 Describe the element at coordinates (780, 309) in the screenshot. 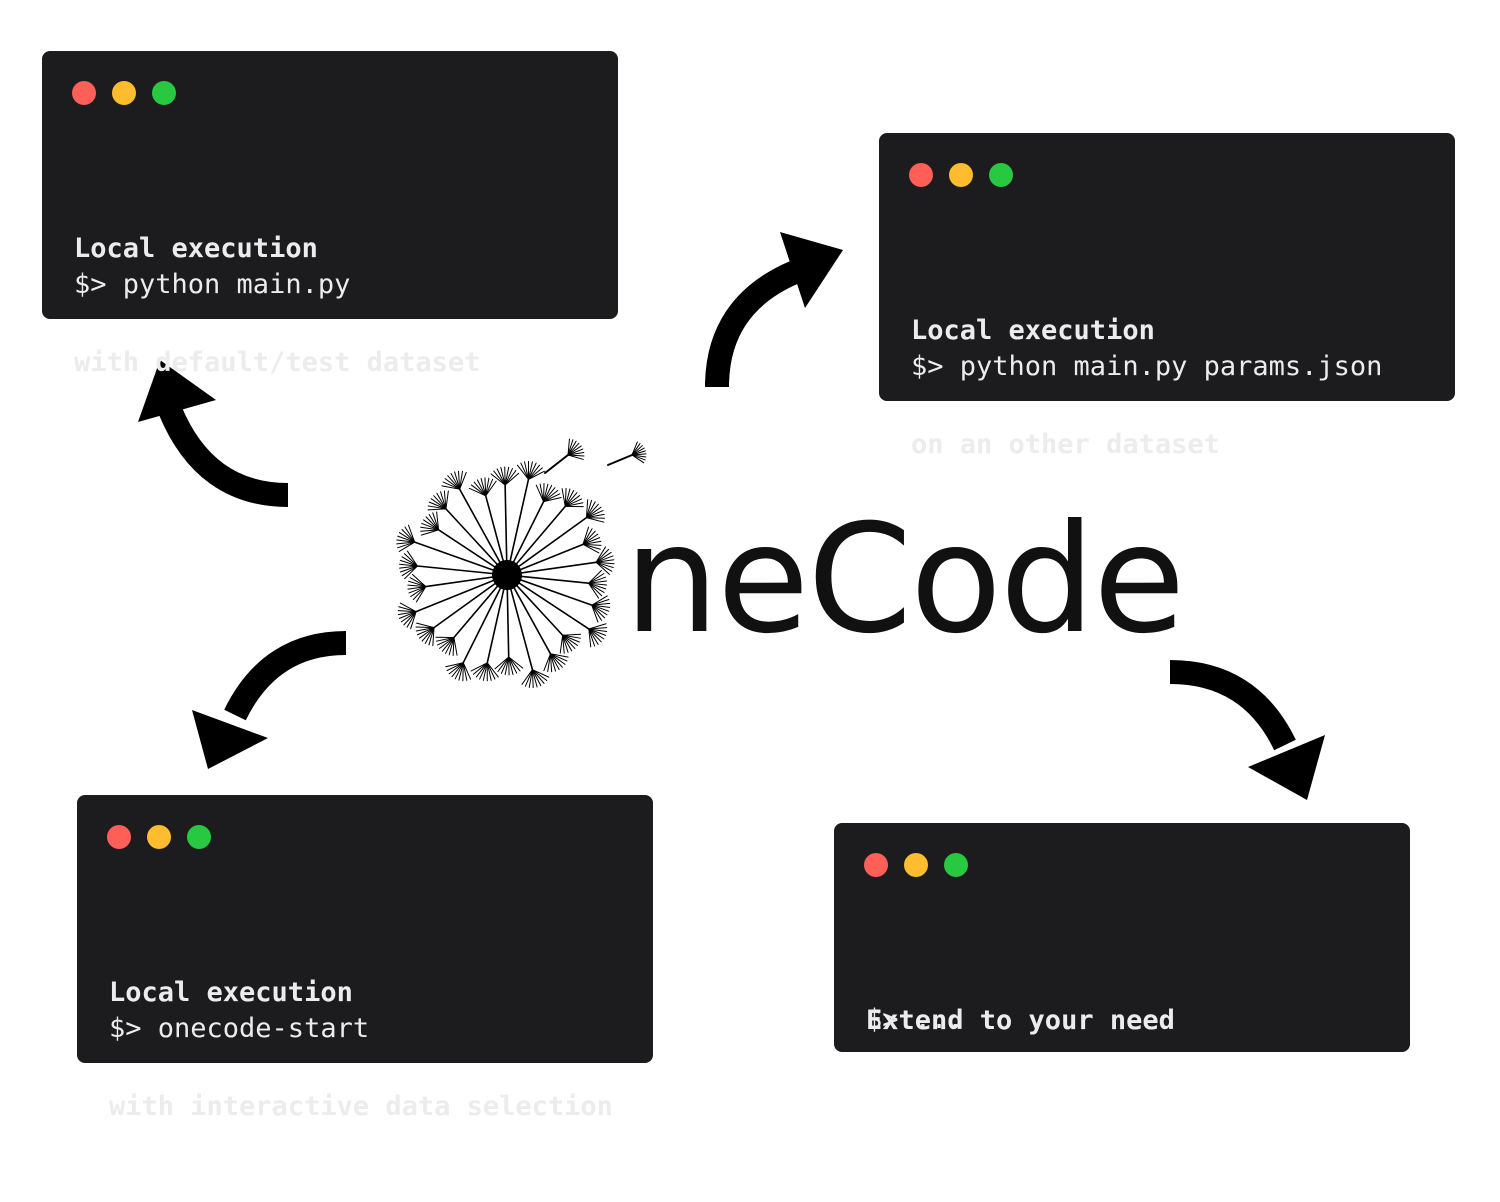

I see `arrow-to-top-right-icon` at that location.